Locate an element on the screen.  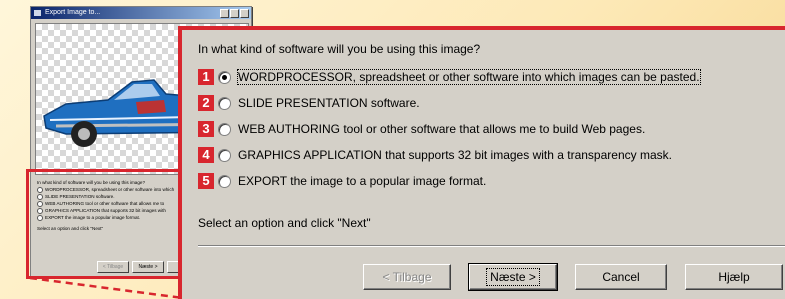
help-button: Hjælp is located at coordinates (734, 277).